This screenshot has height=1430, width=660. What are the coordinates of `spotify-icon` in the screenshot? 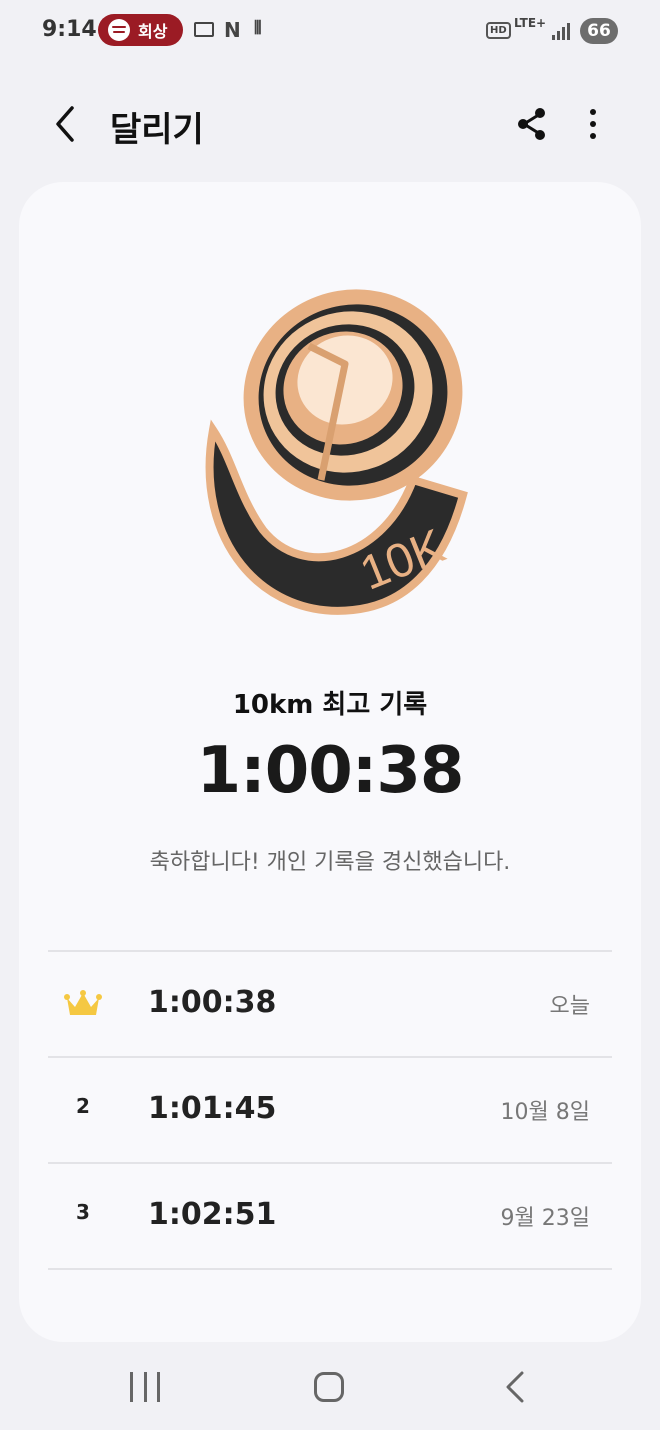 It's located at (119, 30).